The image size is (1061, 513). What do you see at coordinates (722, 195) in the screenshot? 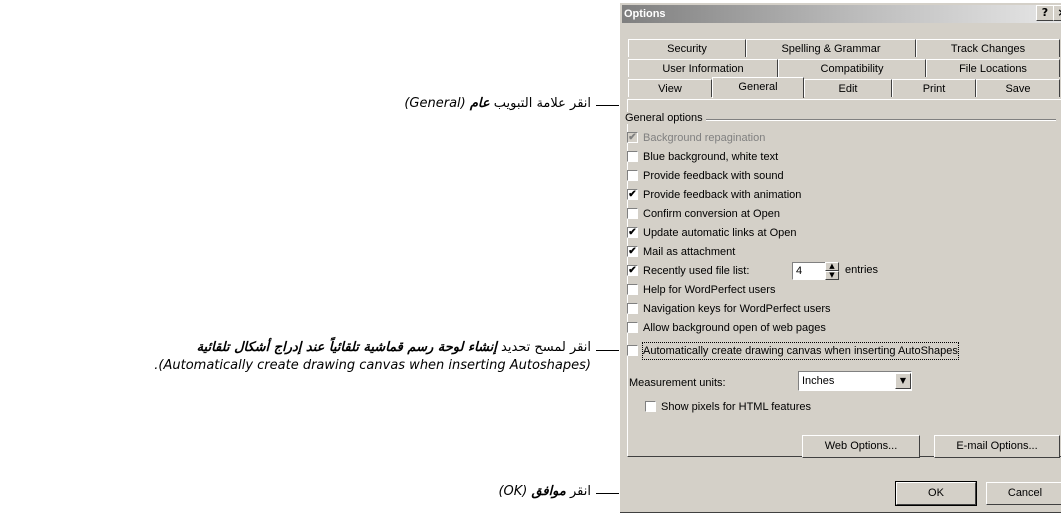
I see `option-label: Provide feedback with animation` at bounding box center [722, 195].